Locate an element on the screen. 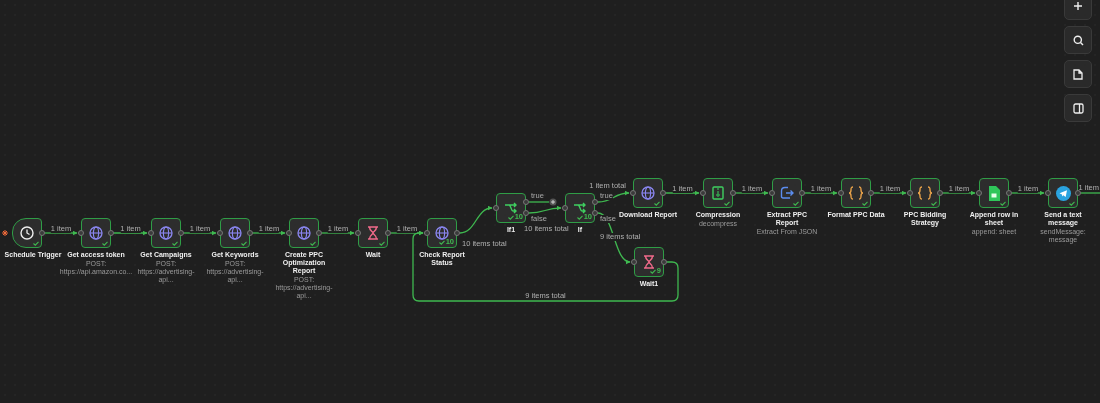 This screenshot has width=1100, height=403. add-node-icon is located at coordinates (553, 202).